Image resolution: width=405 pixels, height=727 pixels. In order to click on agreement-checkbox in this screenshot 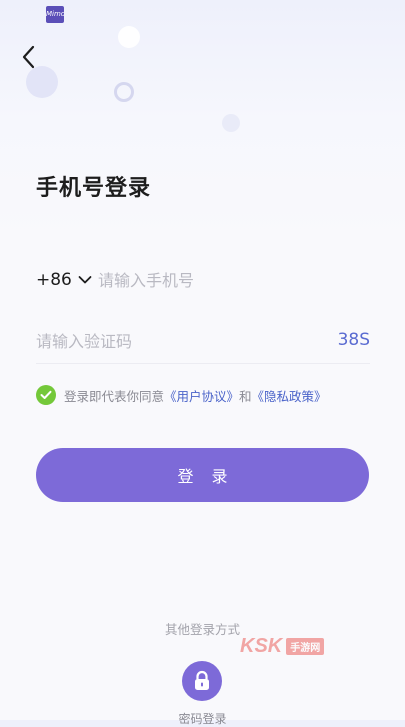, I will do `click(46, 395)`.